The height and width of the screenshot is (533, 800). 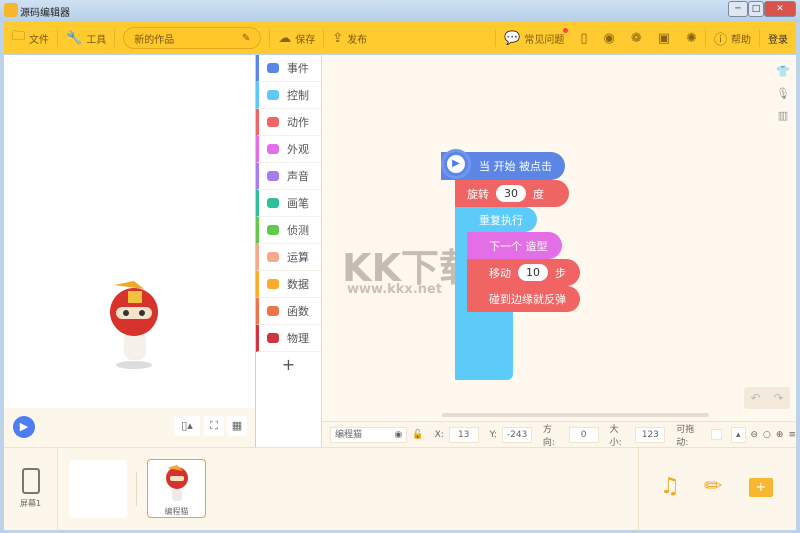 What do you see at coordinates (24, 427) in the screenshot?
I see `run-button: ▶` at bounding box center [24, 427].